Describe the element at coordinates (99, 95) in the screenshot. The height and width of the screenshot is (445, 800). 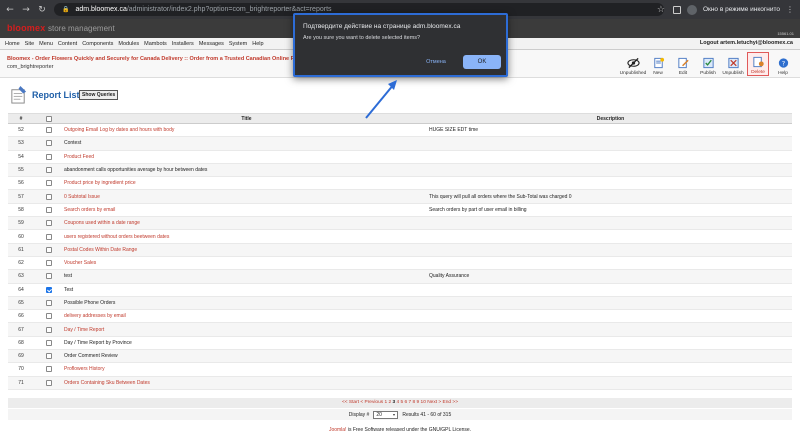
I see `show-queries-button: Show Queries` at that location.